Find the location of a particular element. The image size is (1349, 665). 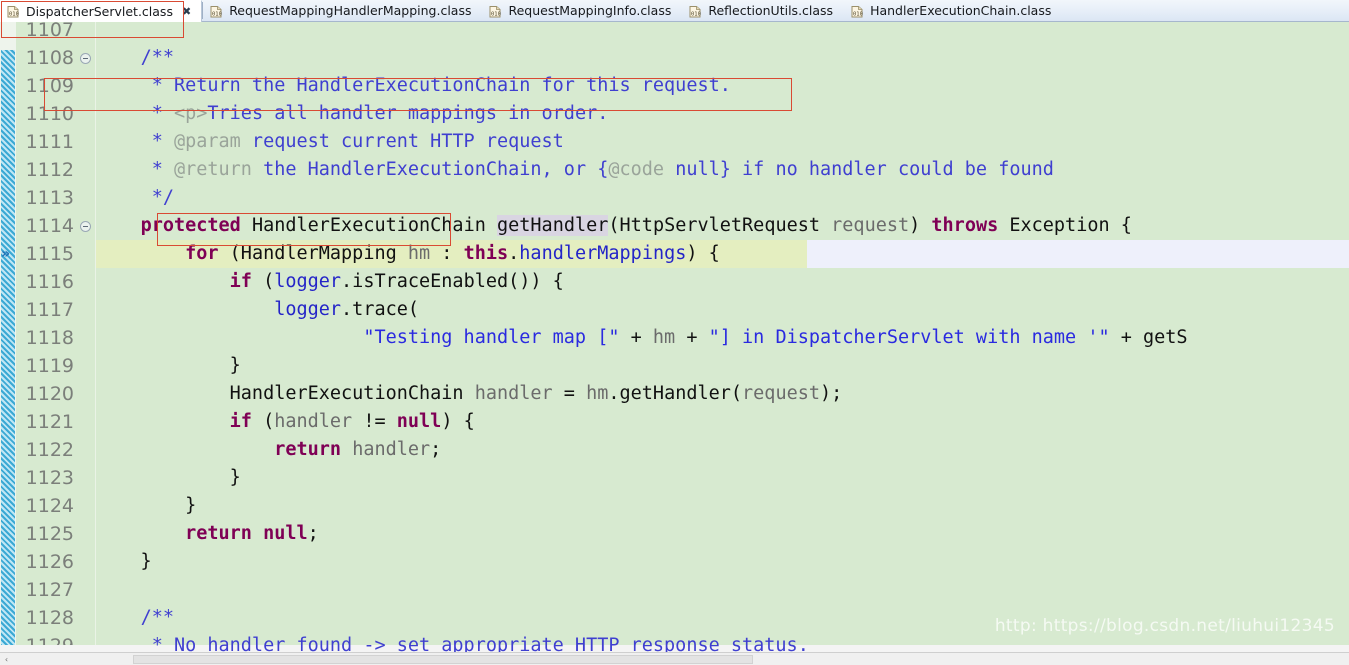

code-line-text: return null; is located at coordinates (207, 534).